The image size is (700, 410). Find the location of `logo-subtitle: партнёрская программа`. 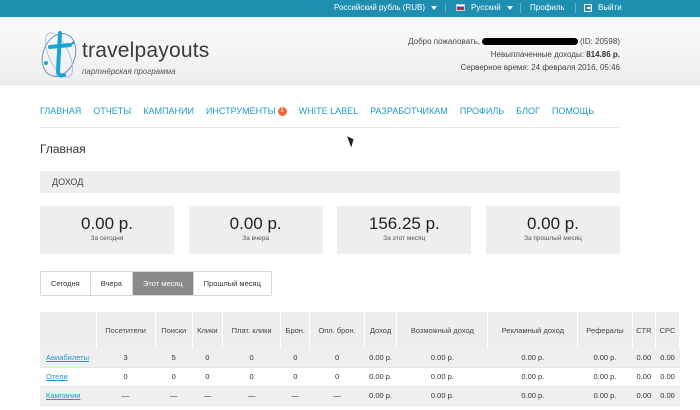

logo-subtitle: партнёрская программа is located at coordinates (129, 71).